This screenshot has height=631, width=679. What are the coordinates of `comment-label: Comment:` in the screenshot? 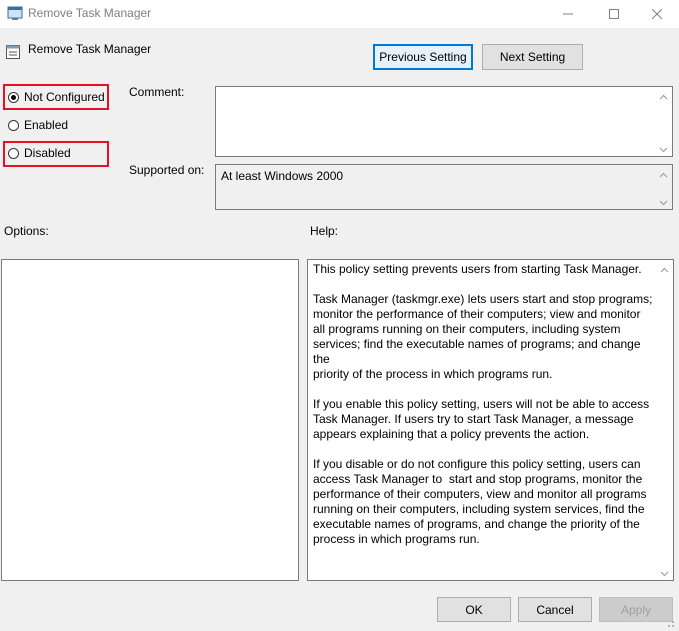 It's located at (157, 92).